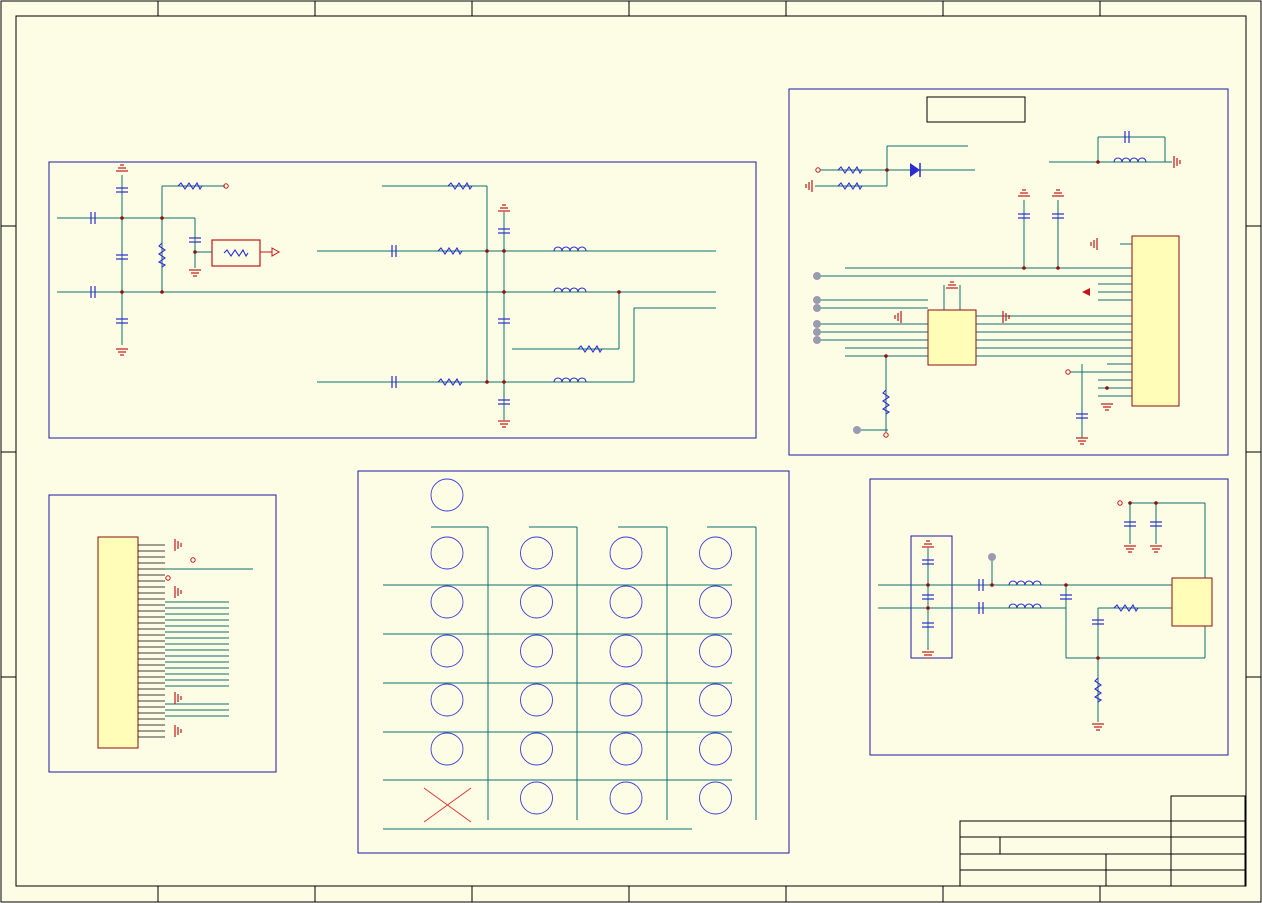  What do you see at coordinates (976, 109) in the screenshot?
I see `block-label-box` at bounding box center [976, 109].